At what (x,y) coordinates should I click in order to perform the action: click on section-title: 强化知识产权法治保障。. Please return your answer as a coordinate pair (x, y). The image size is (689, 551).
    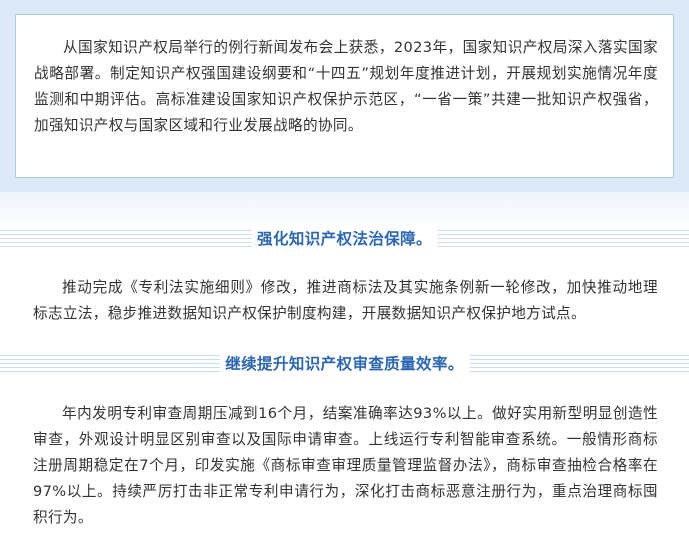
    Looking at the image, I should click on (344, 239).